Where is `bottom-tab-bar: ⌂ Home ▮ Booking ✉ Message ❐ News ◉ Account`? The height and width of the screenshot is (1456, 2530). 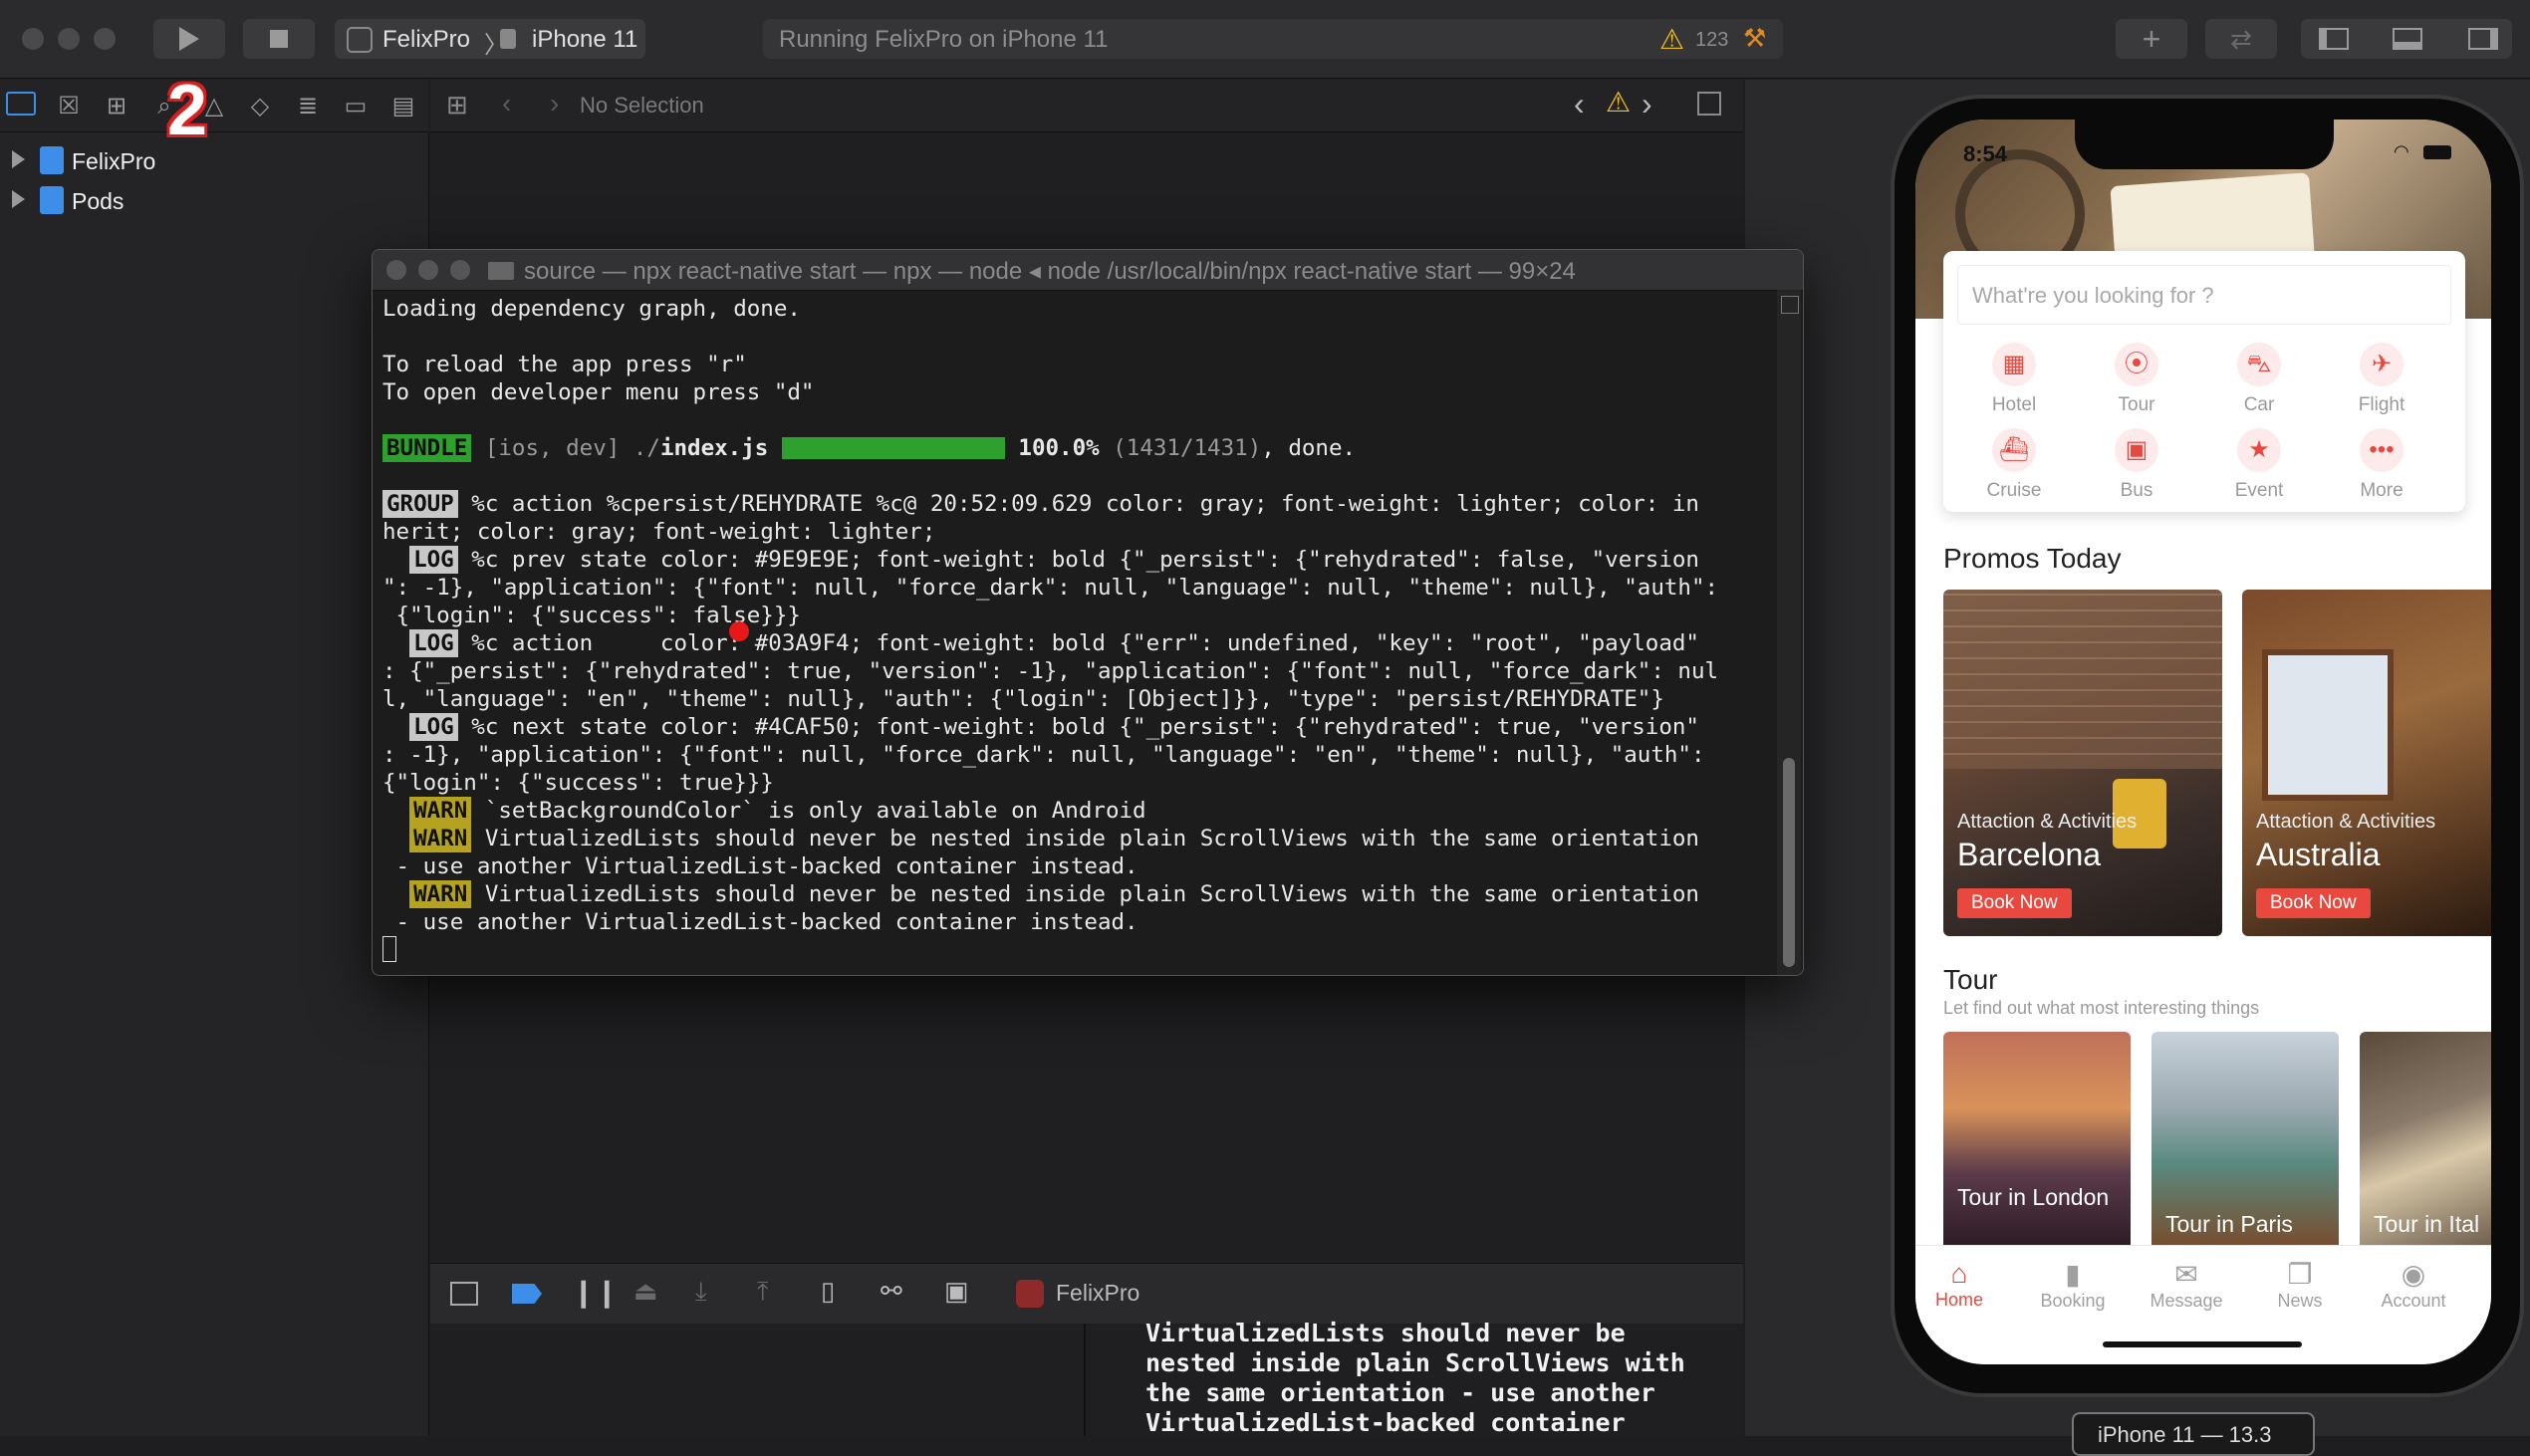 bottom-tab-bar: ⌂ Home ▮ Booking ✉ Message ❐ News ◉ Account is located at coordinates (2203, 1304).